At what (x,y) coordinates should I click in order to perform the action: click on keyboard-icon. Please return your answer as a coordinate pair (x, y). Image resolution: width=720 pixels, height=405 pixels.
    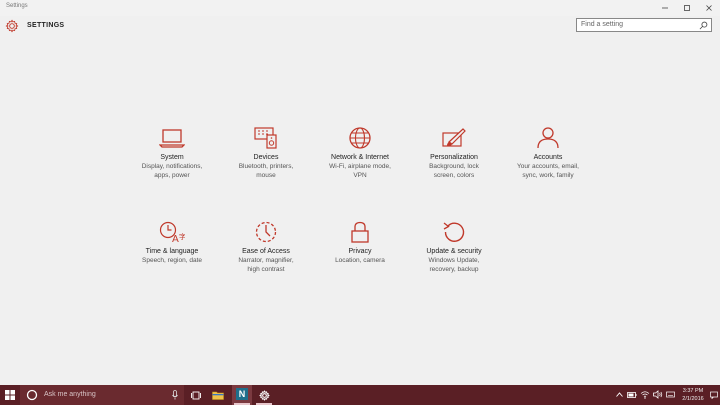
    Looking at the image, I should click on (670, 394).